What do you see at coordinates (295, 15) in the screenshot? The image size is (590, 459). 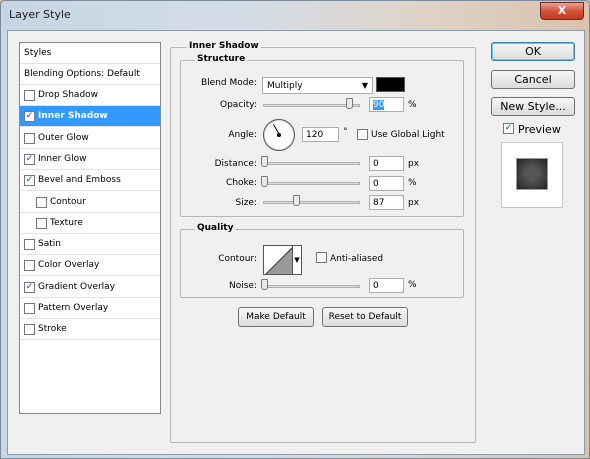 I see `title-bar: Layer Style X` at bounding box center [295, 15].